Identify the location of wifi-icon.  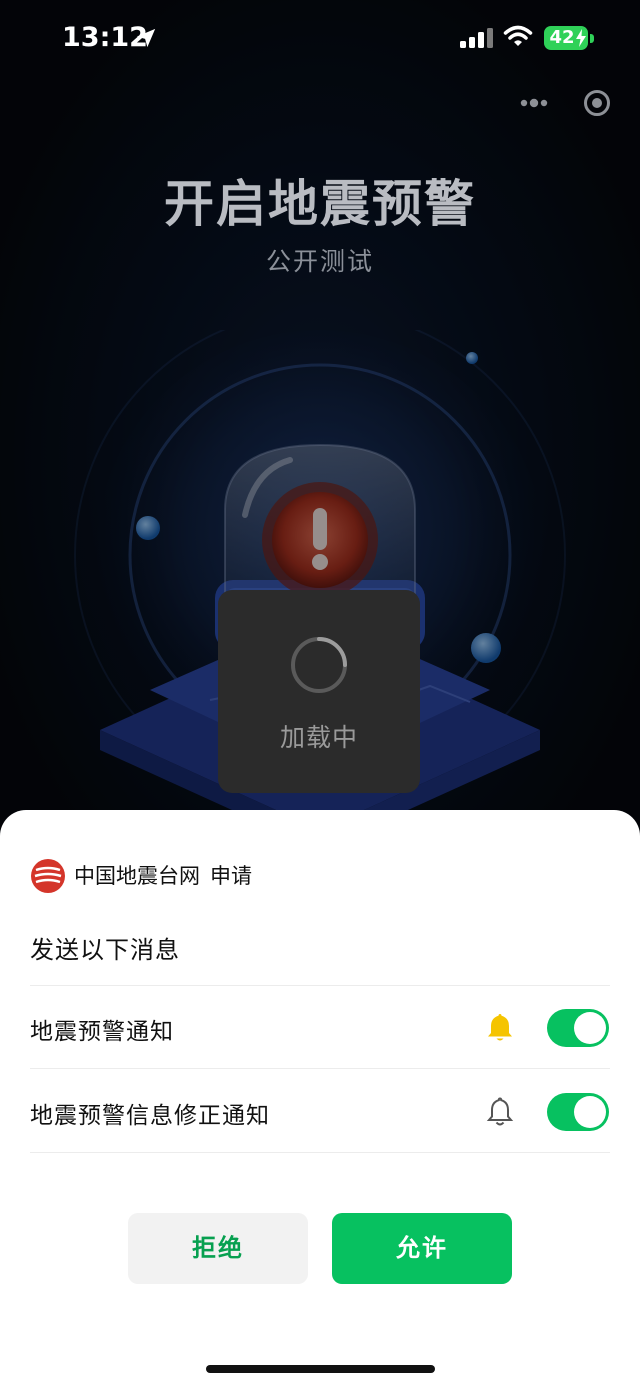
(518, 35).